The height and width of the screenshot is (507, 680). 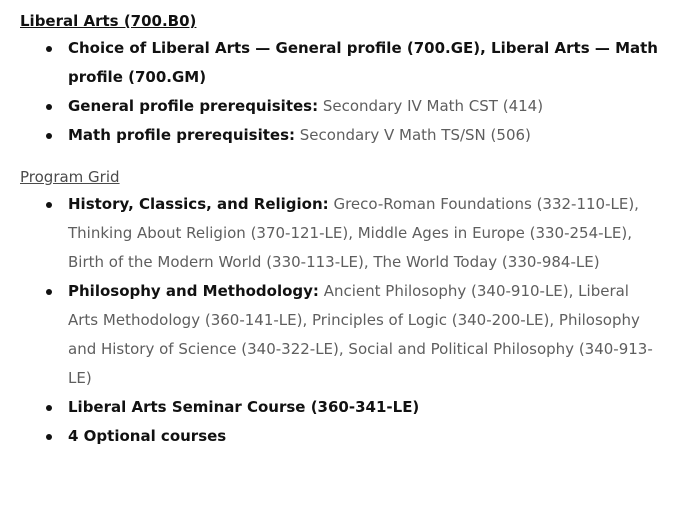 What do you see at coordinates (70, 177) in the screenshot?
I see `section-title-program-grid: Program Grid` at bounding box center [70, 177].